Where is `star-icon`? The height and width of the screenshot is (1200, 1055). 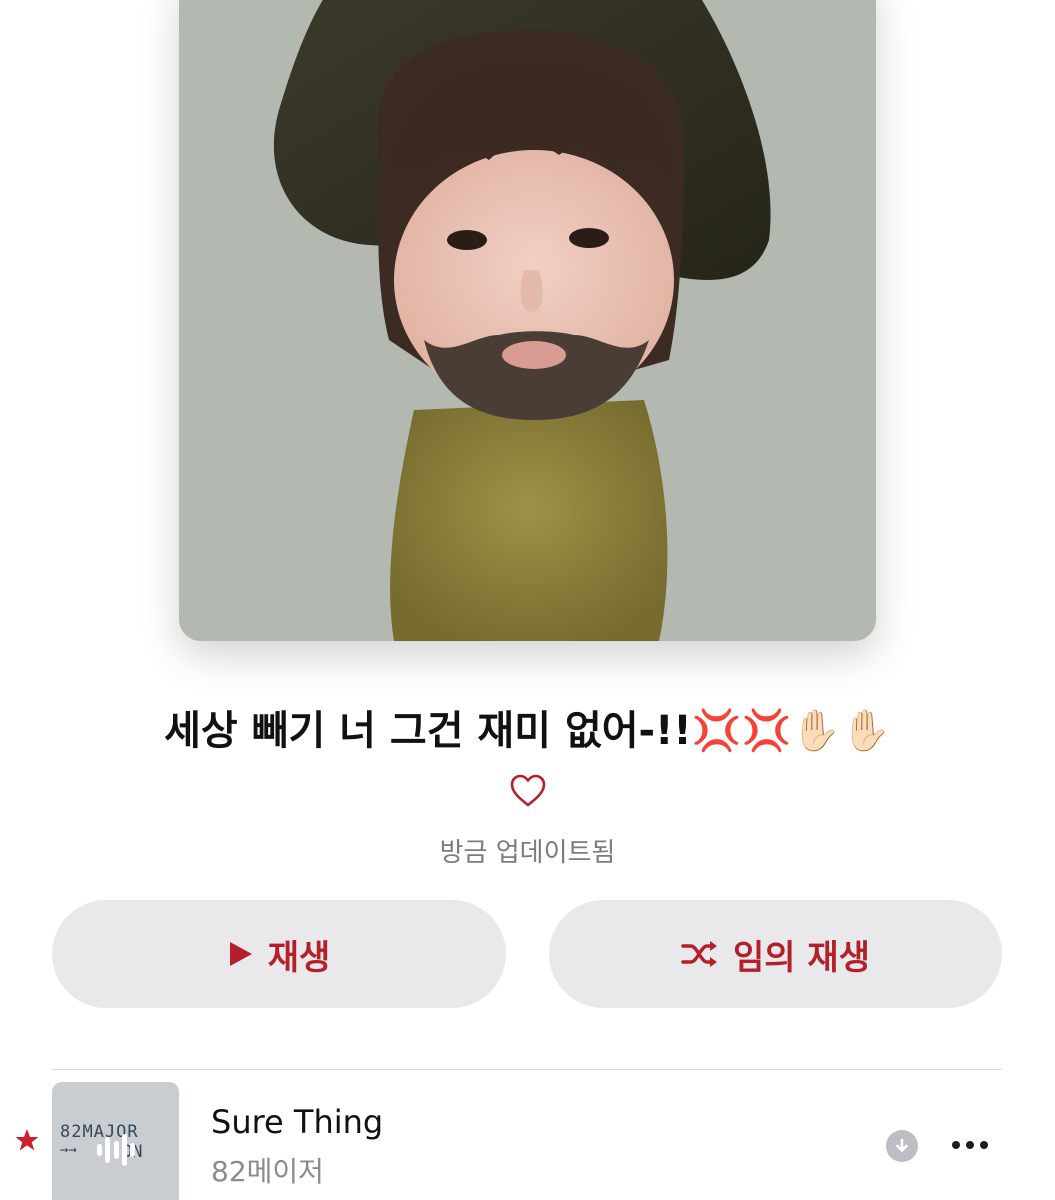 star-icon is located at coordinates (27, 1140).